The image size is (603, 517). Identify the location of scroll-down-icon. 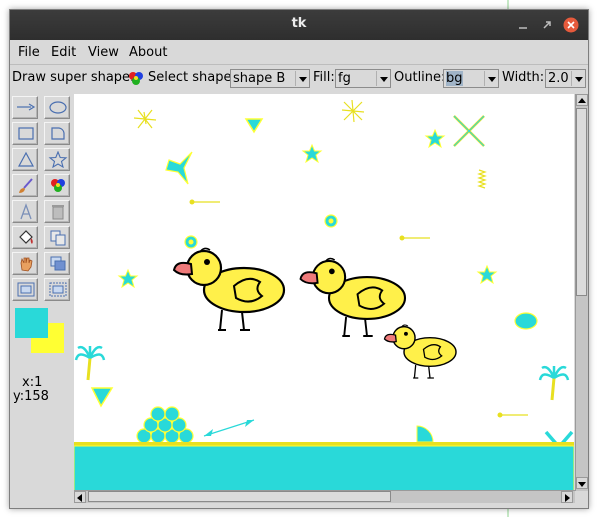
(582, 483).